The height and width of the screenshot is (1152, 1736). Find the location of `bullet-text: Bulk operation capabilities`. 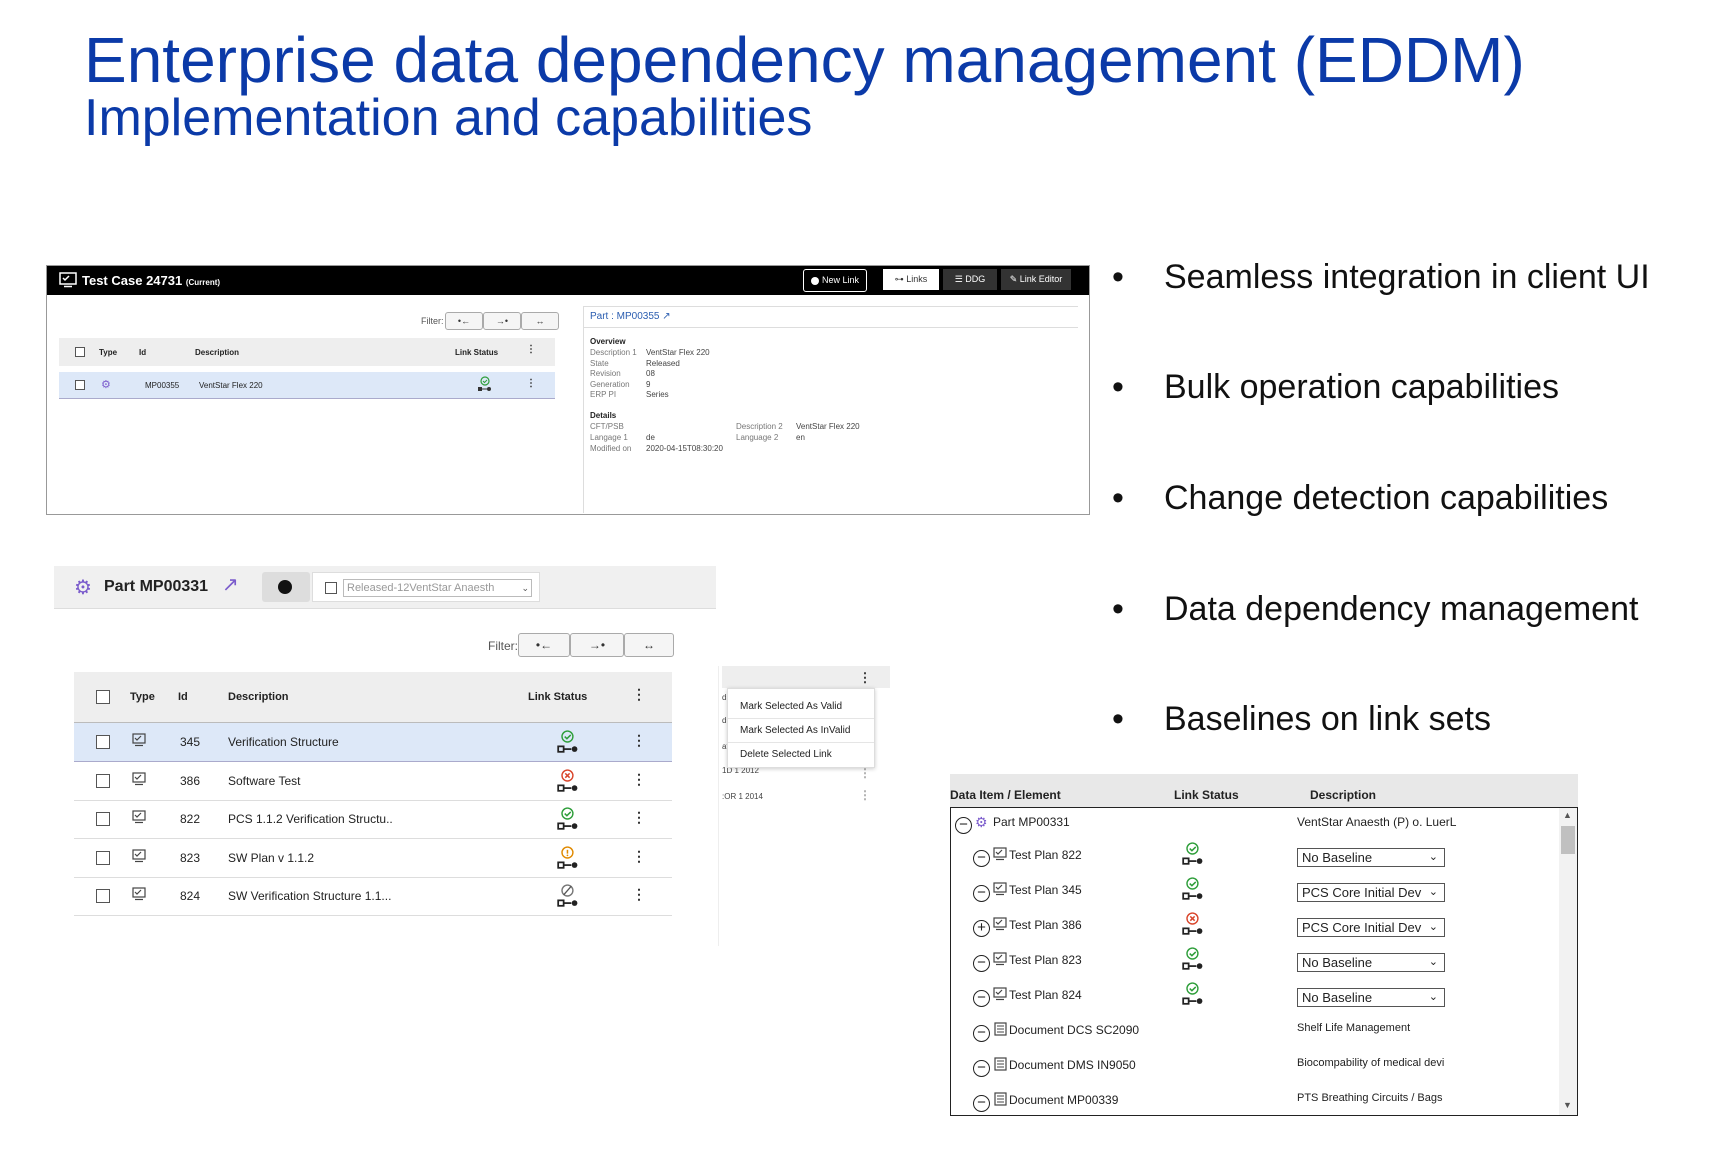

bullet-text: Bulk operation capabilities is located at coordinates (1362, 387).